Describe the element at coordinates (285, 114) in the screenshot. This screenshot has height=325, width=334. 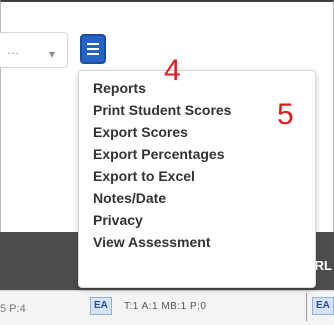
I see `annotation-step-5: 5` at that location.